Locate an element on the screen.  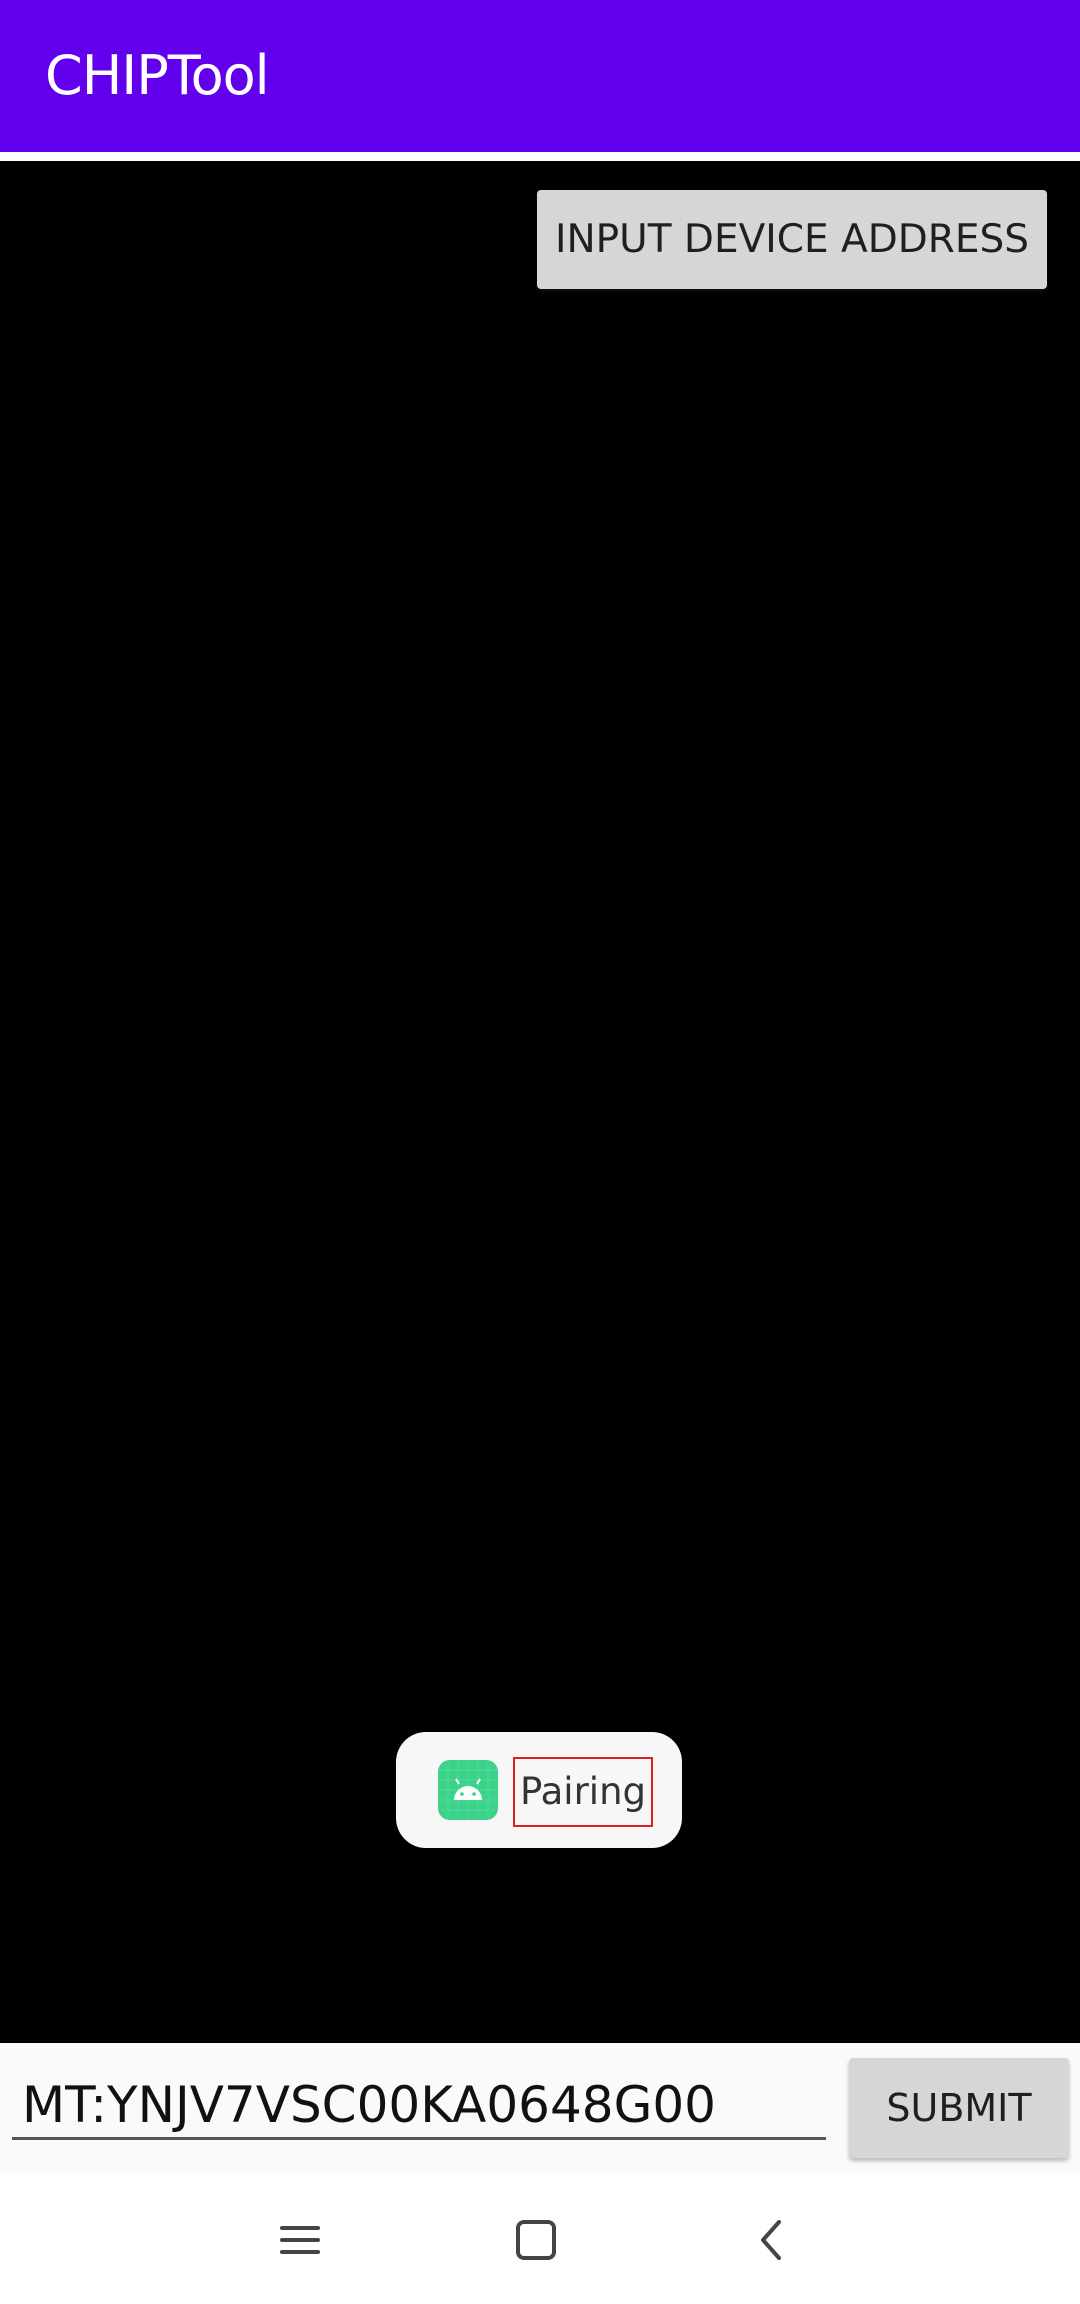
submit-button: SUBMIT is located at coordinates (959, 2108).